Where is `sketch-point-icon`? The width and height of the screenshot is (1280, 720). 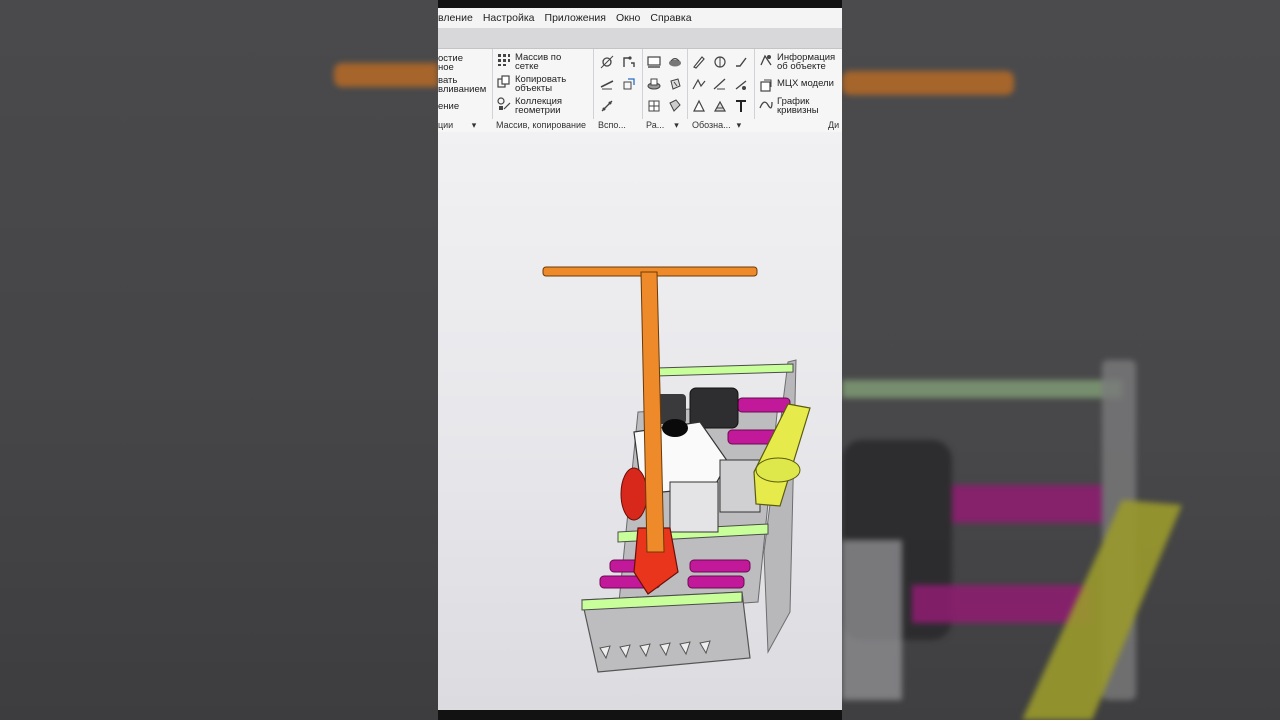
sketch-point-icon is located at coordinates (607, 62).